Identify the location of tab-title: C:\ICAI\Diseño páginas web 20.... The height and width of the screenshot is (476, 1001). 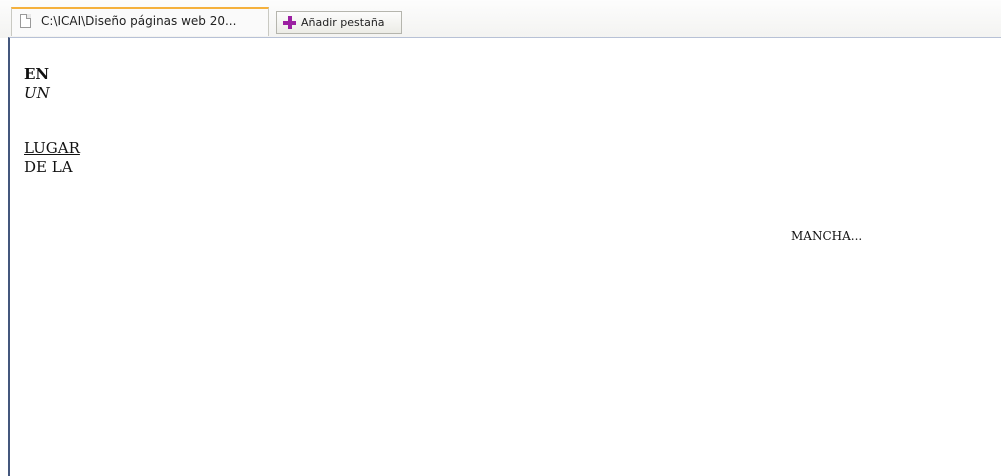
(139, 21).